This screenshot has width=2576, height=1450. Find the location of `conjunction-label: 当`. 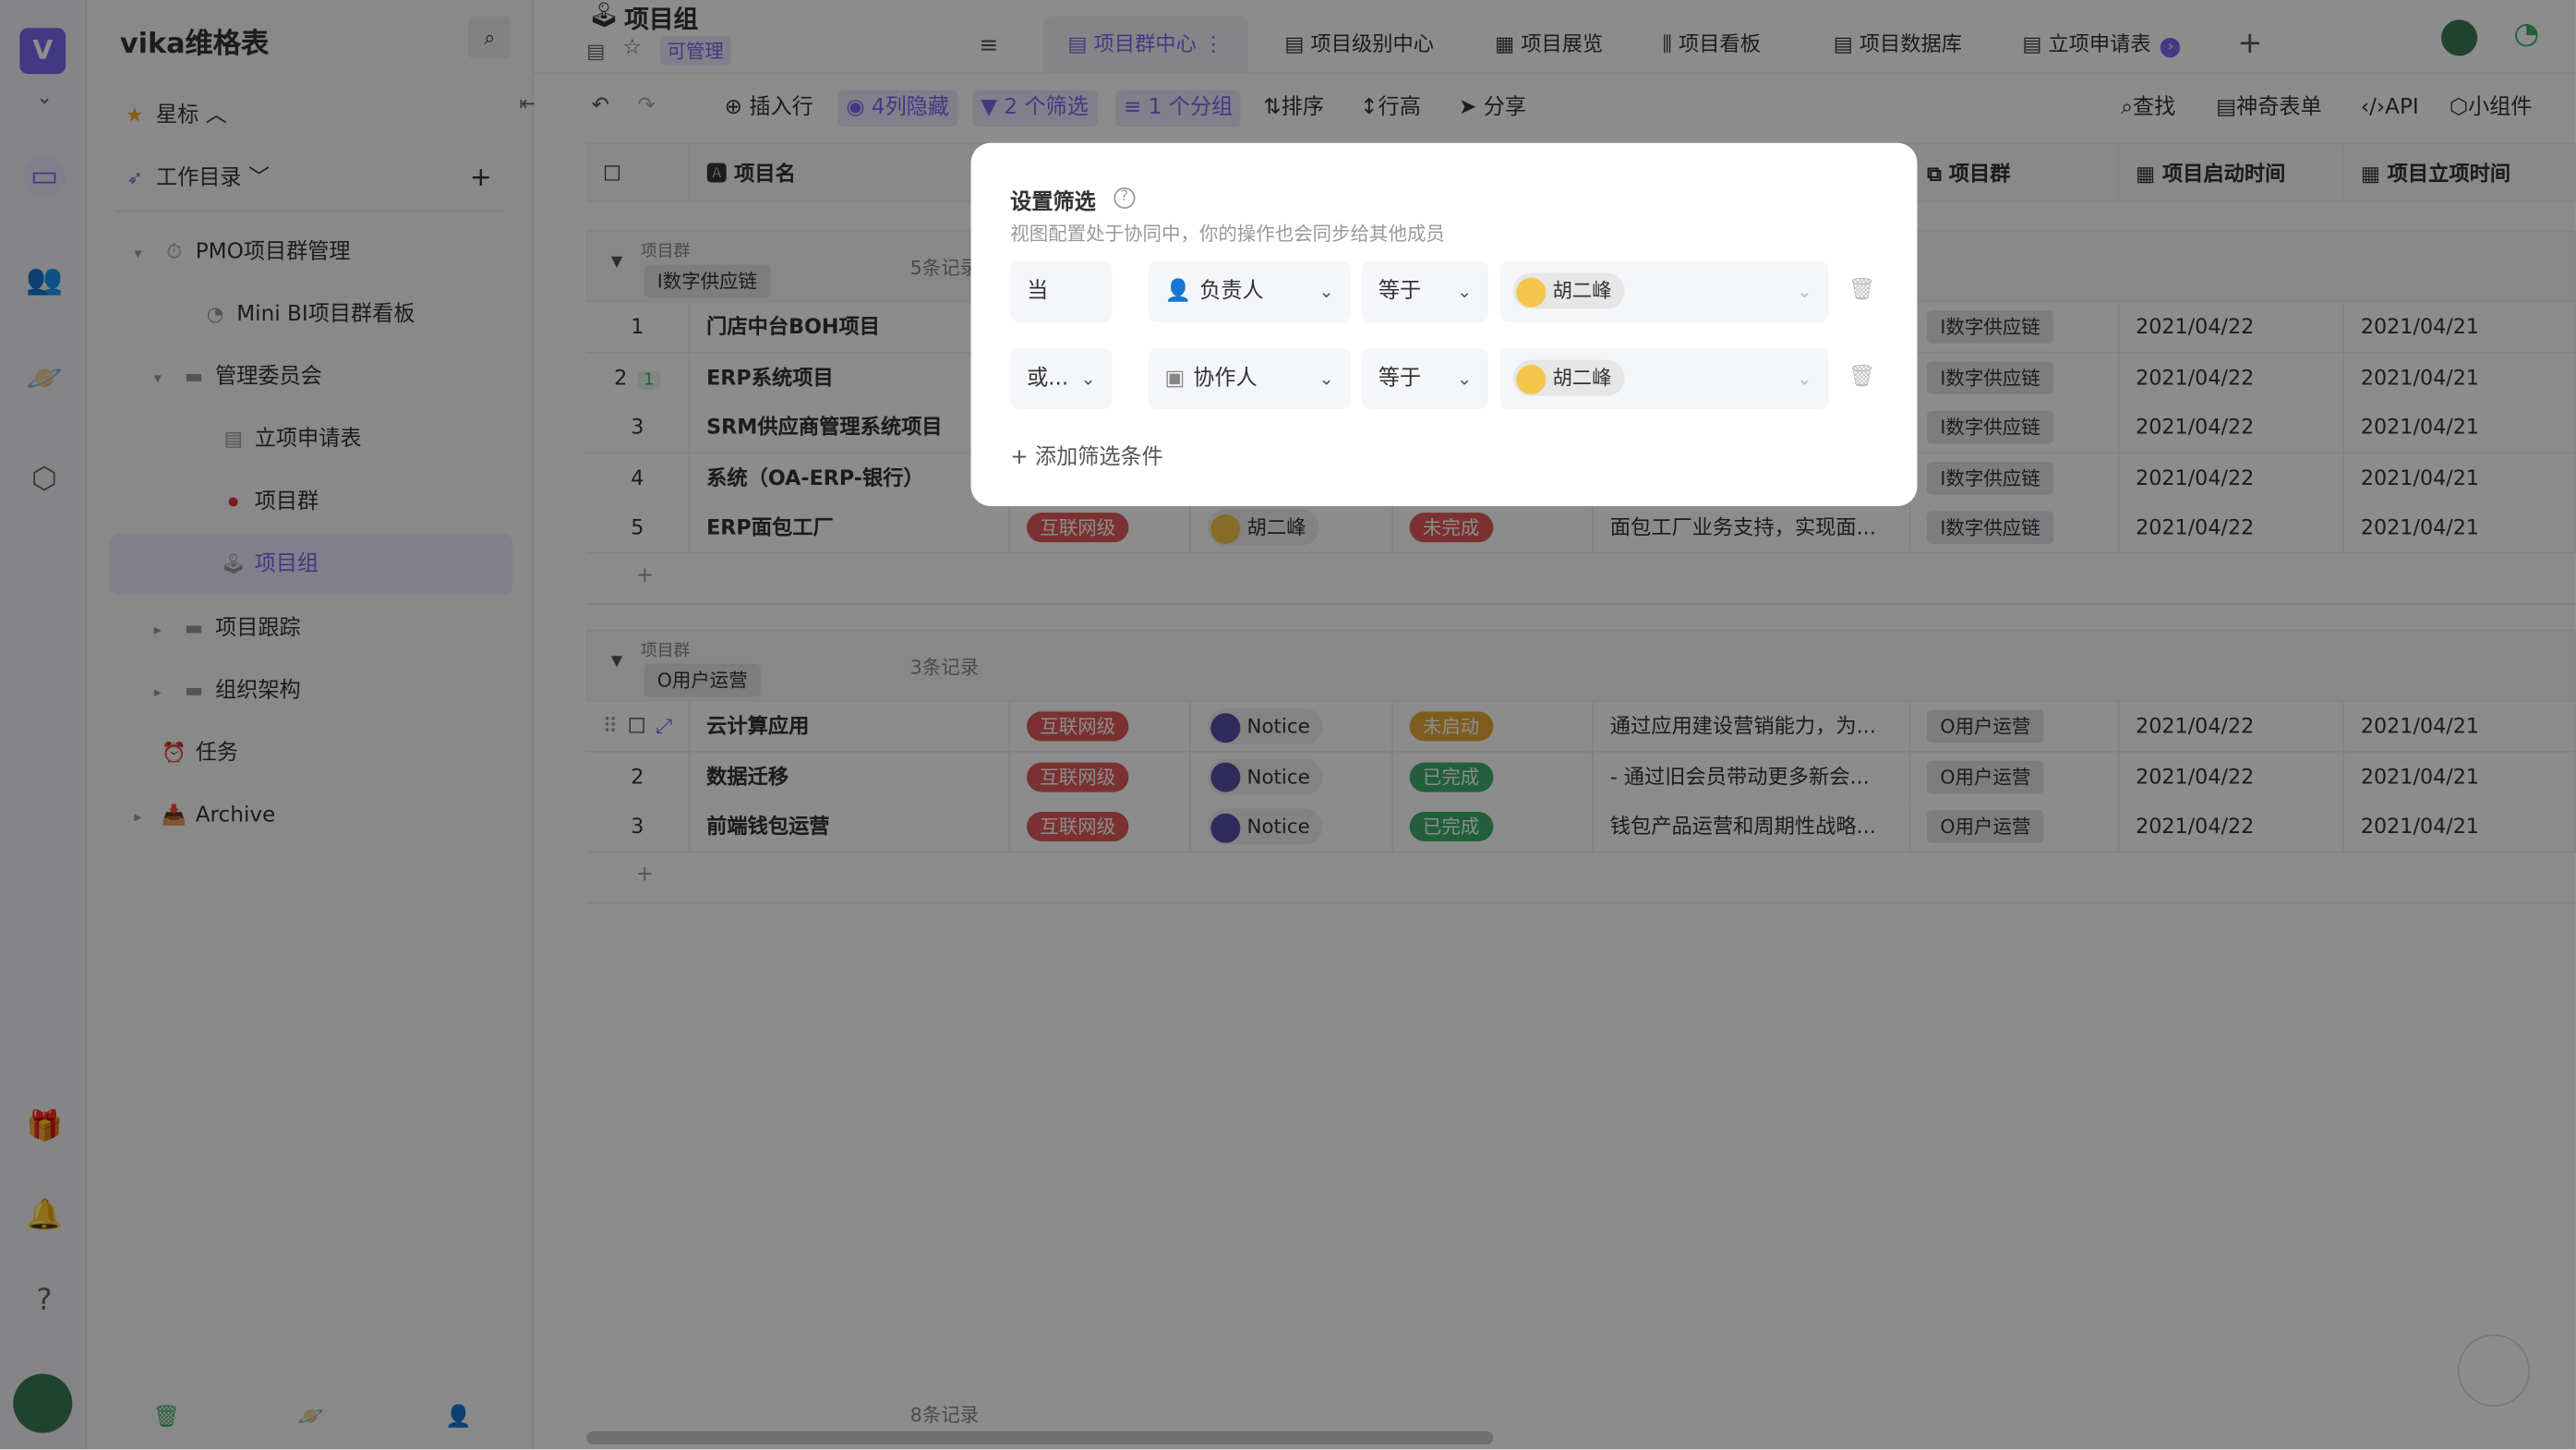

conjunction-label: 当 is located at coordinates (1038, 292).